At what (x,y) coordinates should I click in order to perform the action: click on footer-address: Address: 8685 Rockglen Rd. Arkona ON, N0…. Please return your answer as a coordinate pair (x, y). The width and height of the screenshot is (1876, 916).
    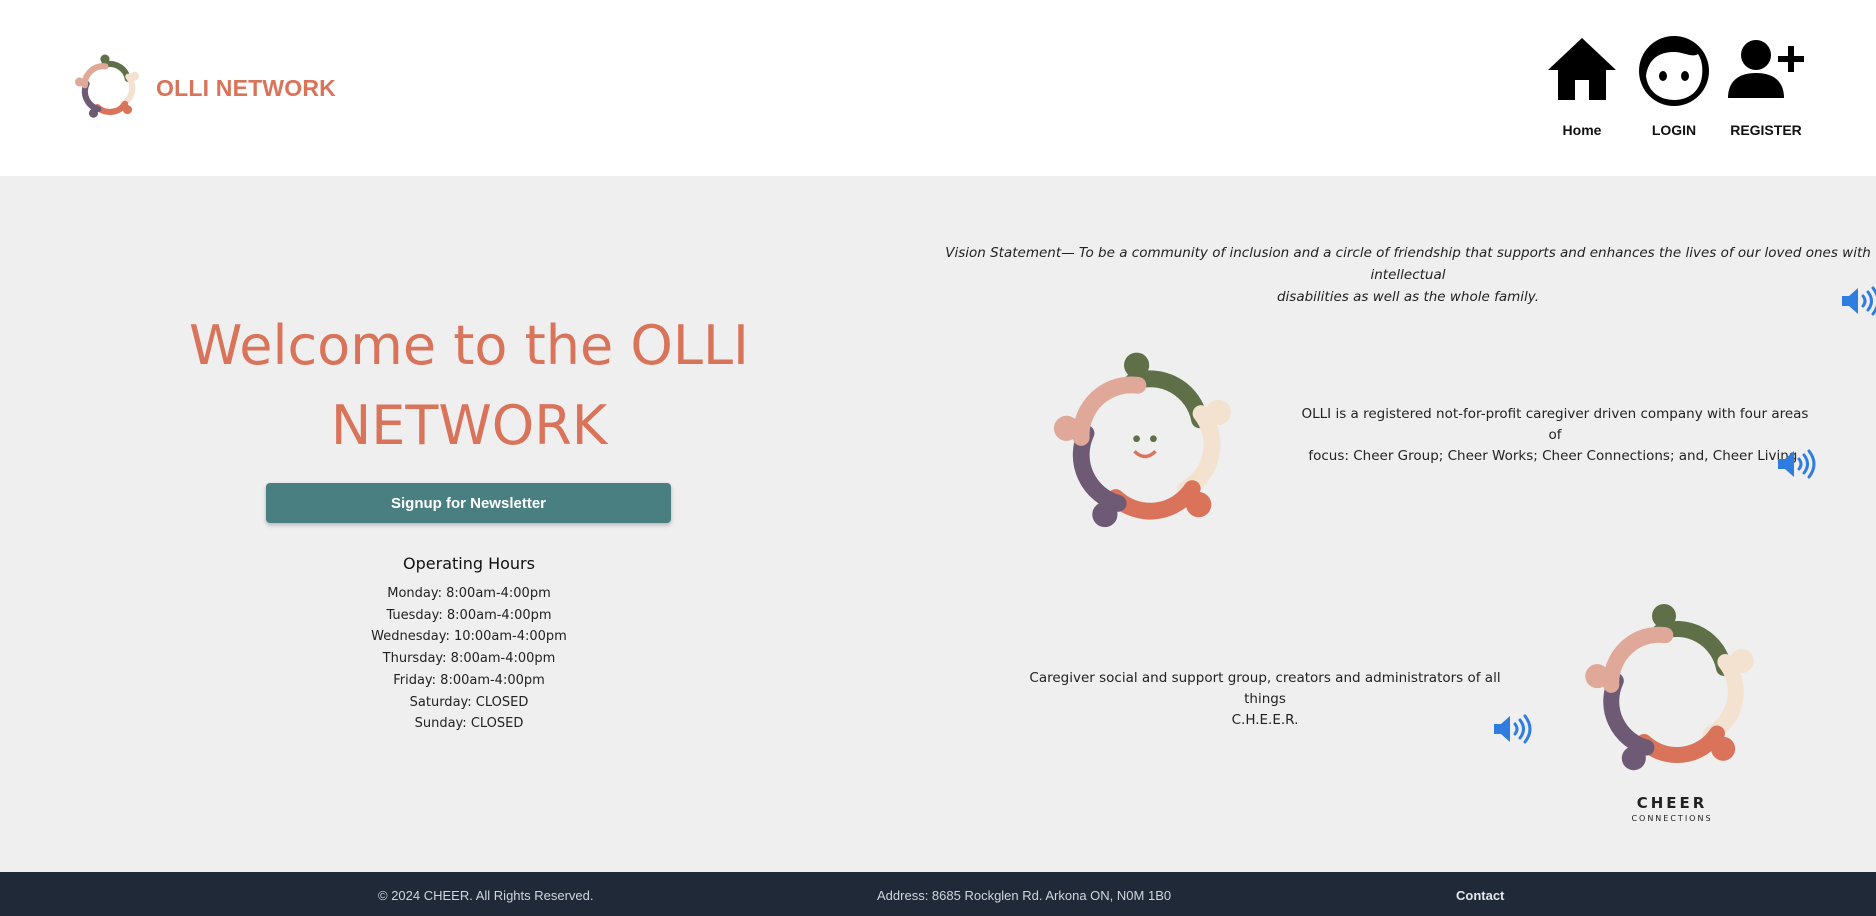
    Looking at the image, I should click on (1024, 895).